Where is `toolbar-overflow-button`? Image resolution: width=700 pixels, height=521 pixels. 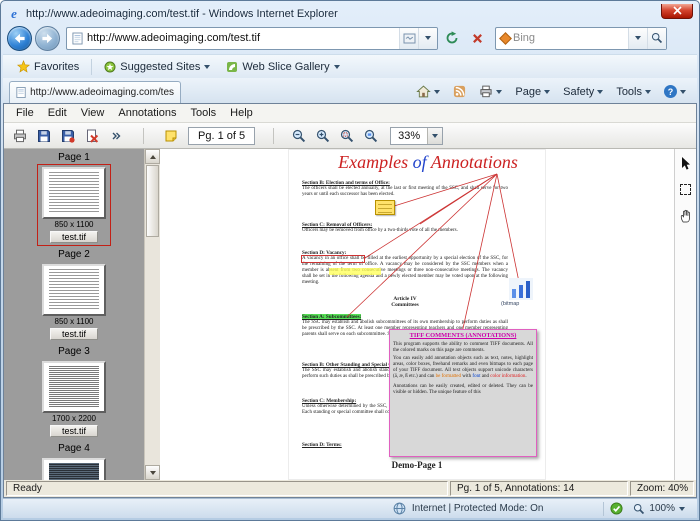
toolbar-overflow-button is located at coordinates (116, 136).